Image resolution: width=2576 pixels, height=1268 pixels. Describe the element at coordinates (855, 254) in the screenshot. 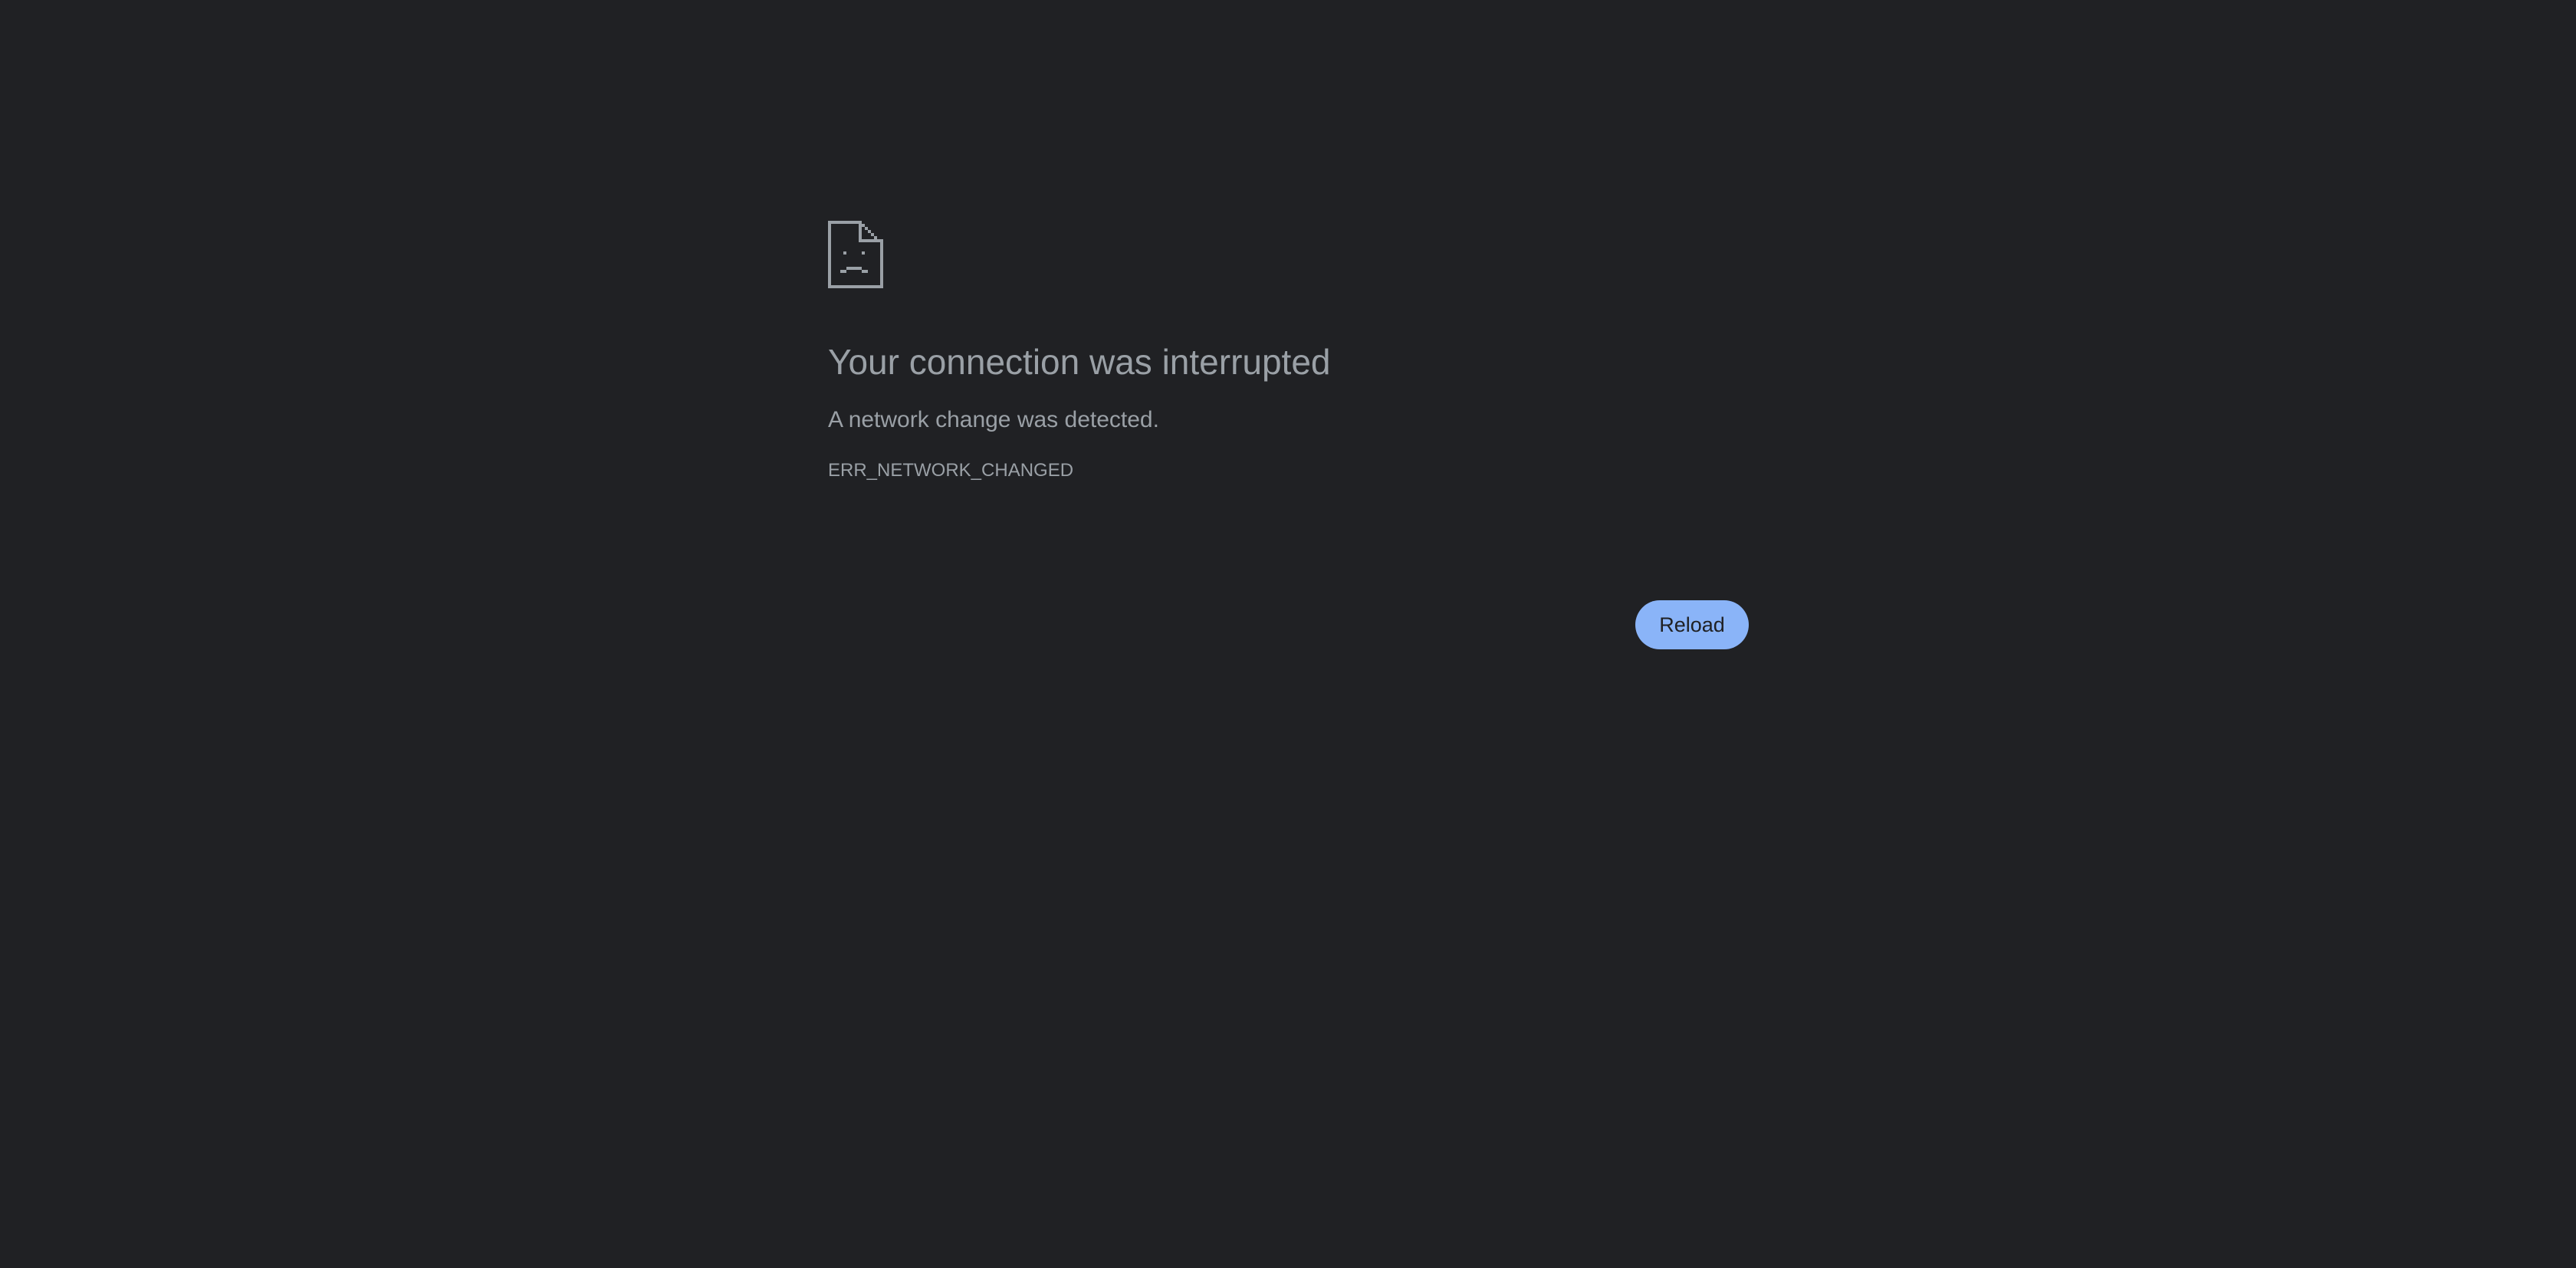

I see `sad-document-icon` at that location.